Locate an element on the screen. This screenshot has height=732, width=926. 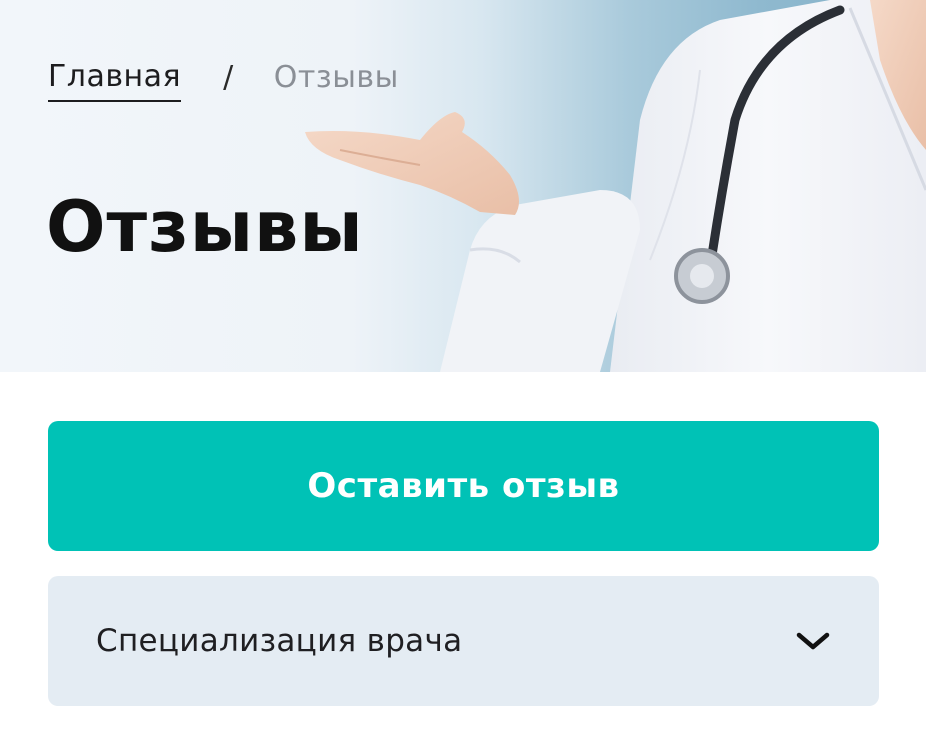
breadcrumb: Главная / Отзывы is located at coordinates (223, 80).